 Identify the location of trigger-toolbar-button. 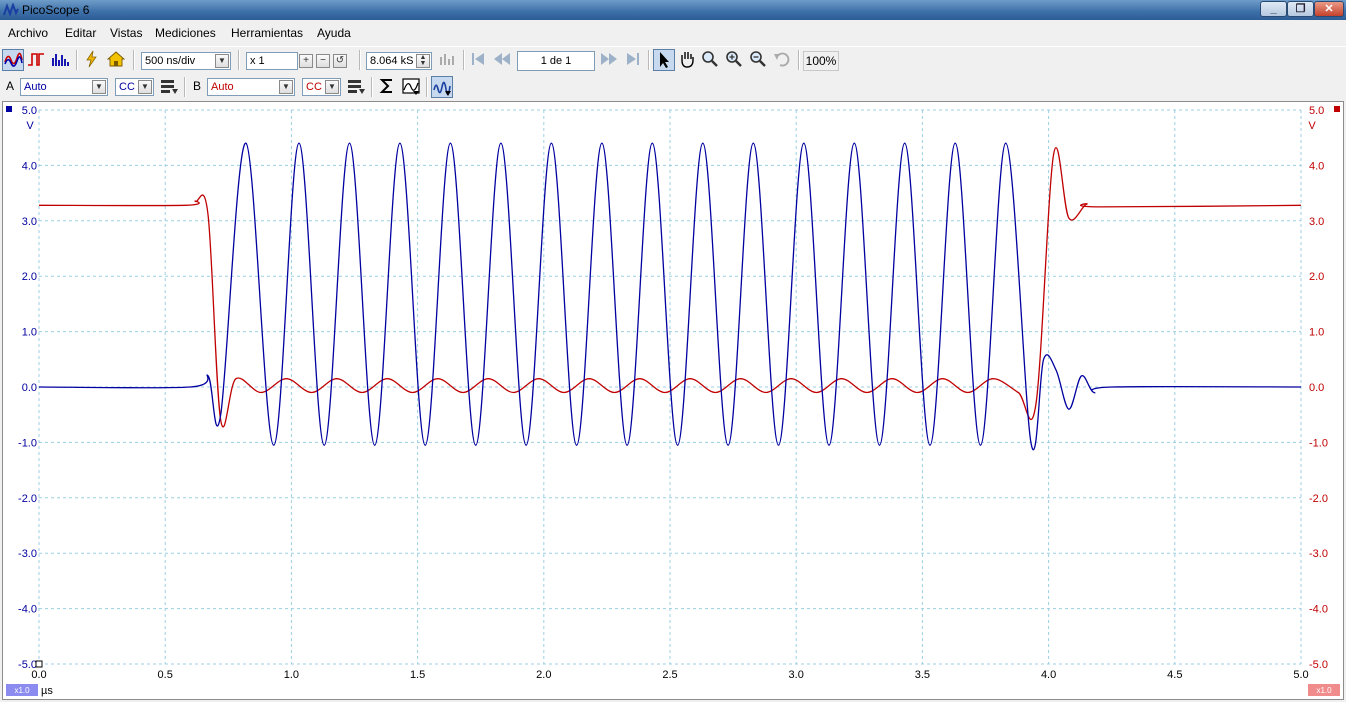
(442, 87).